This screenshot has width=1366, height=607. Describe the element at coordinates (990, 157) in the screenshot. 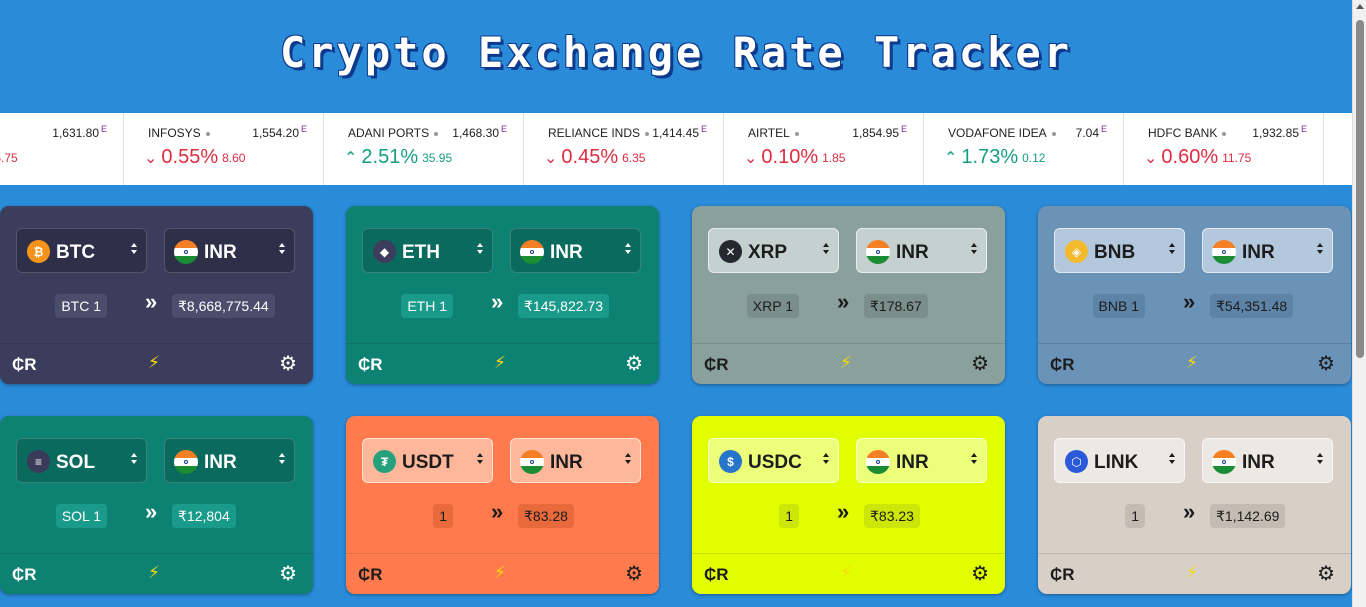

I see `ticker-percent: 1.73%` at that location.